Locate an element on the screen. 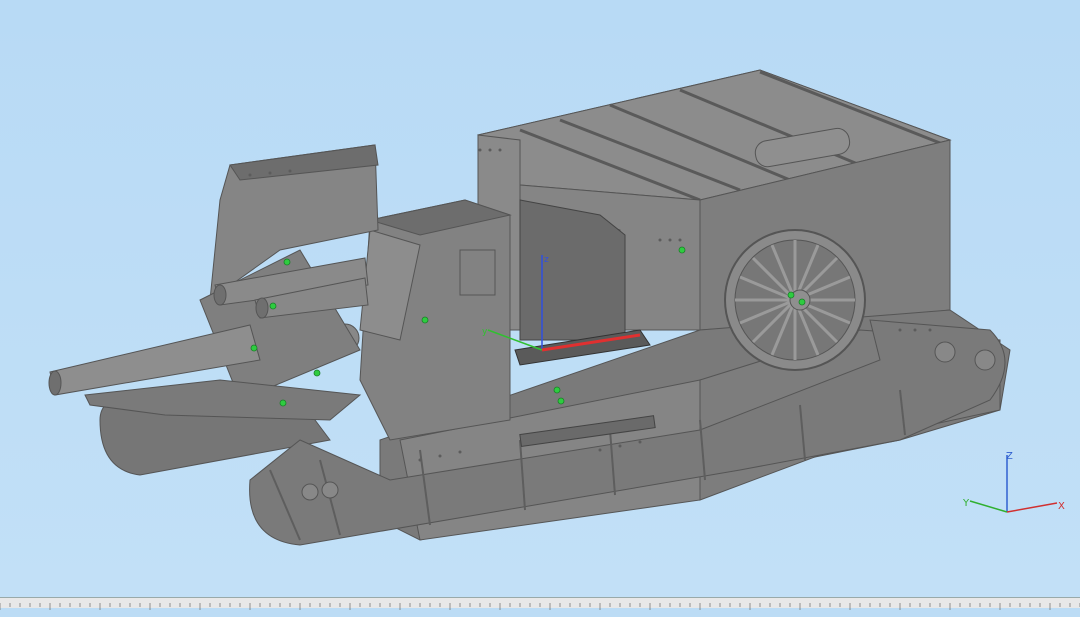 This screenshot has height=617, width=1080. svg-text: y is located at coordinates (485, 332).